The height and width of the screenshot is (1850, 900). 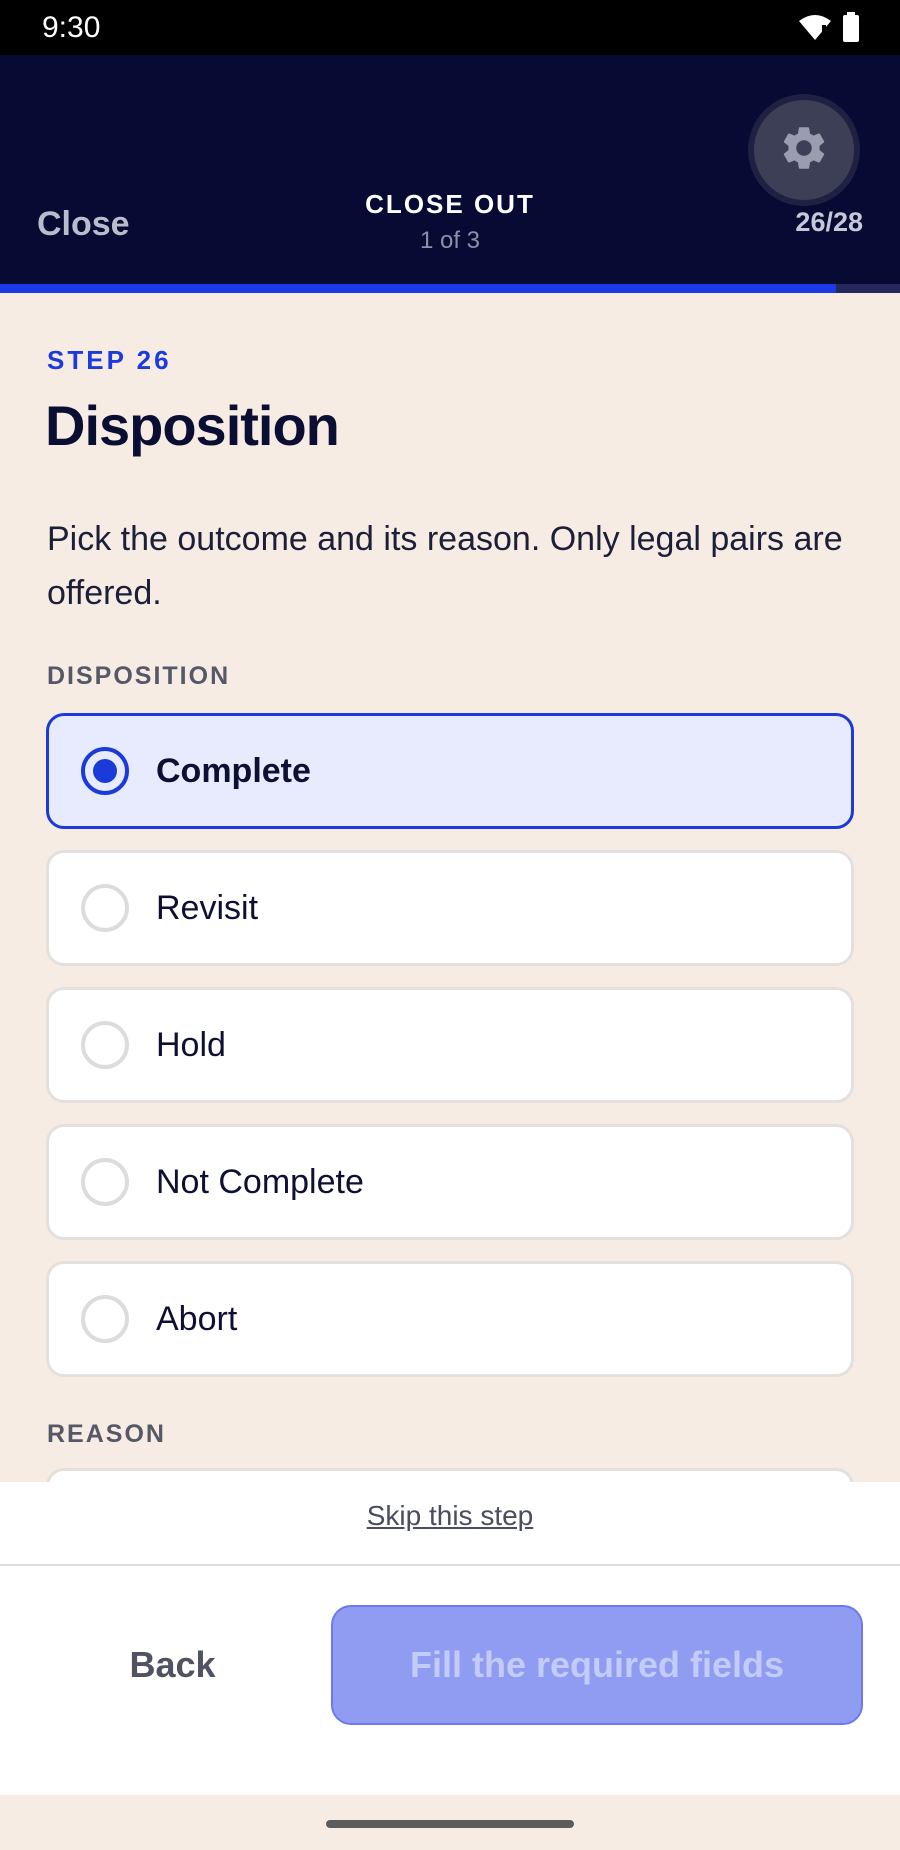 What do you see at coordinates (450, 27) in the screenshot?
I see `status-bar: 9:30` at bounding box center [450, 27].